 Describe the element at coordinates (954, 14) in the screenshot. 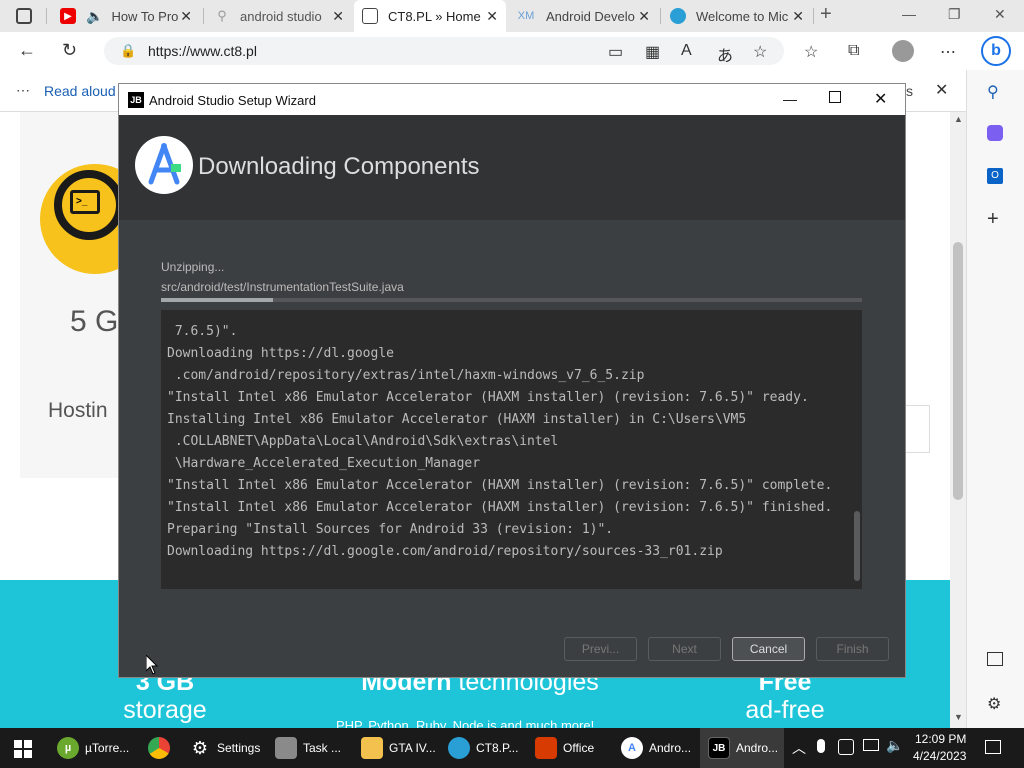

I see `restore-icon: ❐` at that location.